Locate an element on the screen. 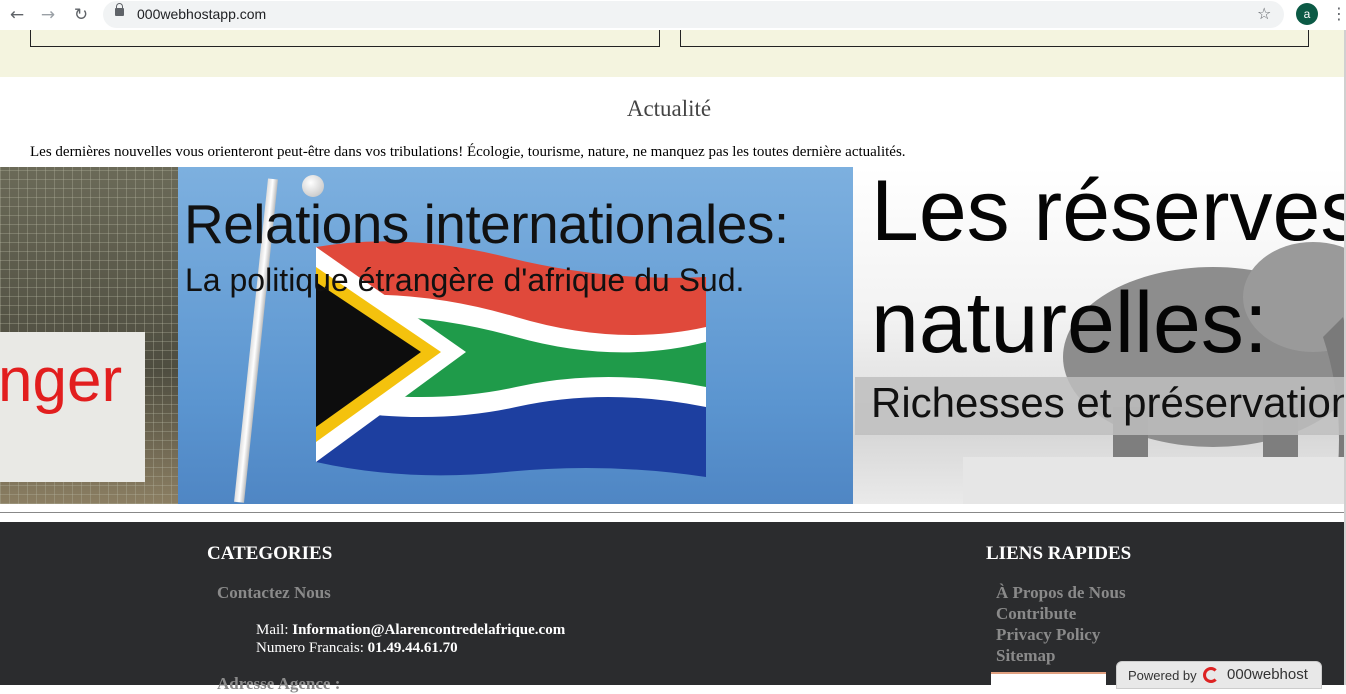 This screenshot has width=1346, height=694. address-link: Adresse Agence : is located at coordinates (278, 684).